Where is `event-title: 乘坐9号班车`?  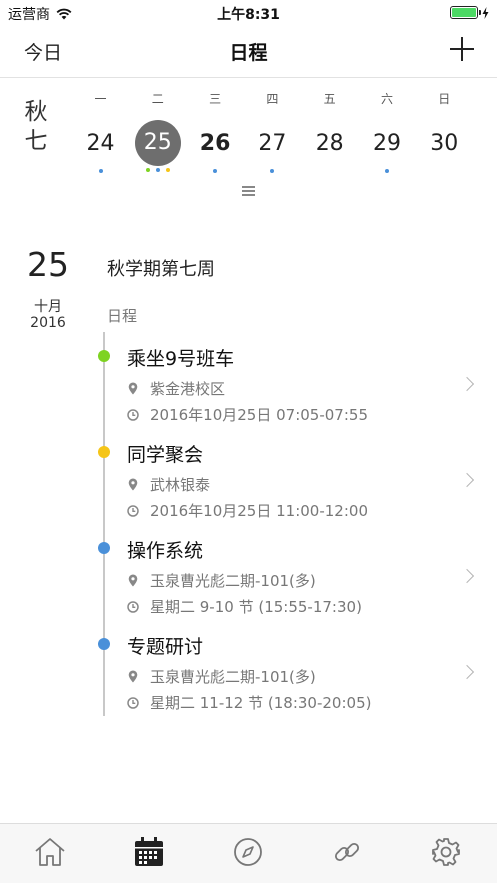
event-title: 乘坐9号班车 is located at coordinates (181, 359).